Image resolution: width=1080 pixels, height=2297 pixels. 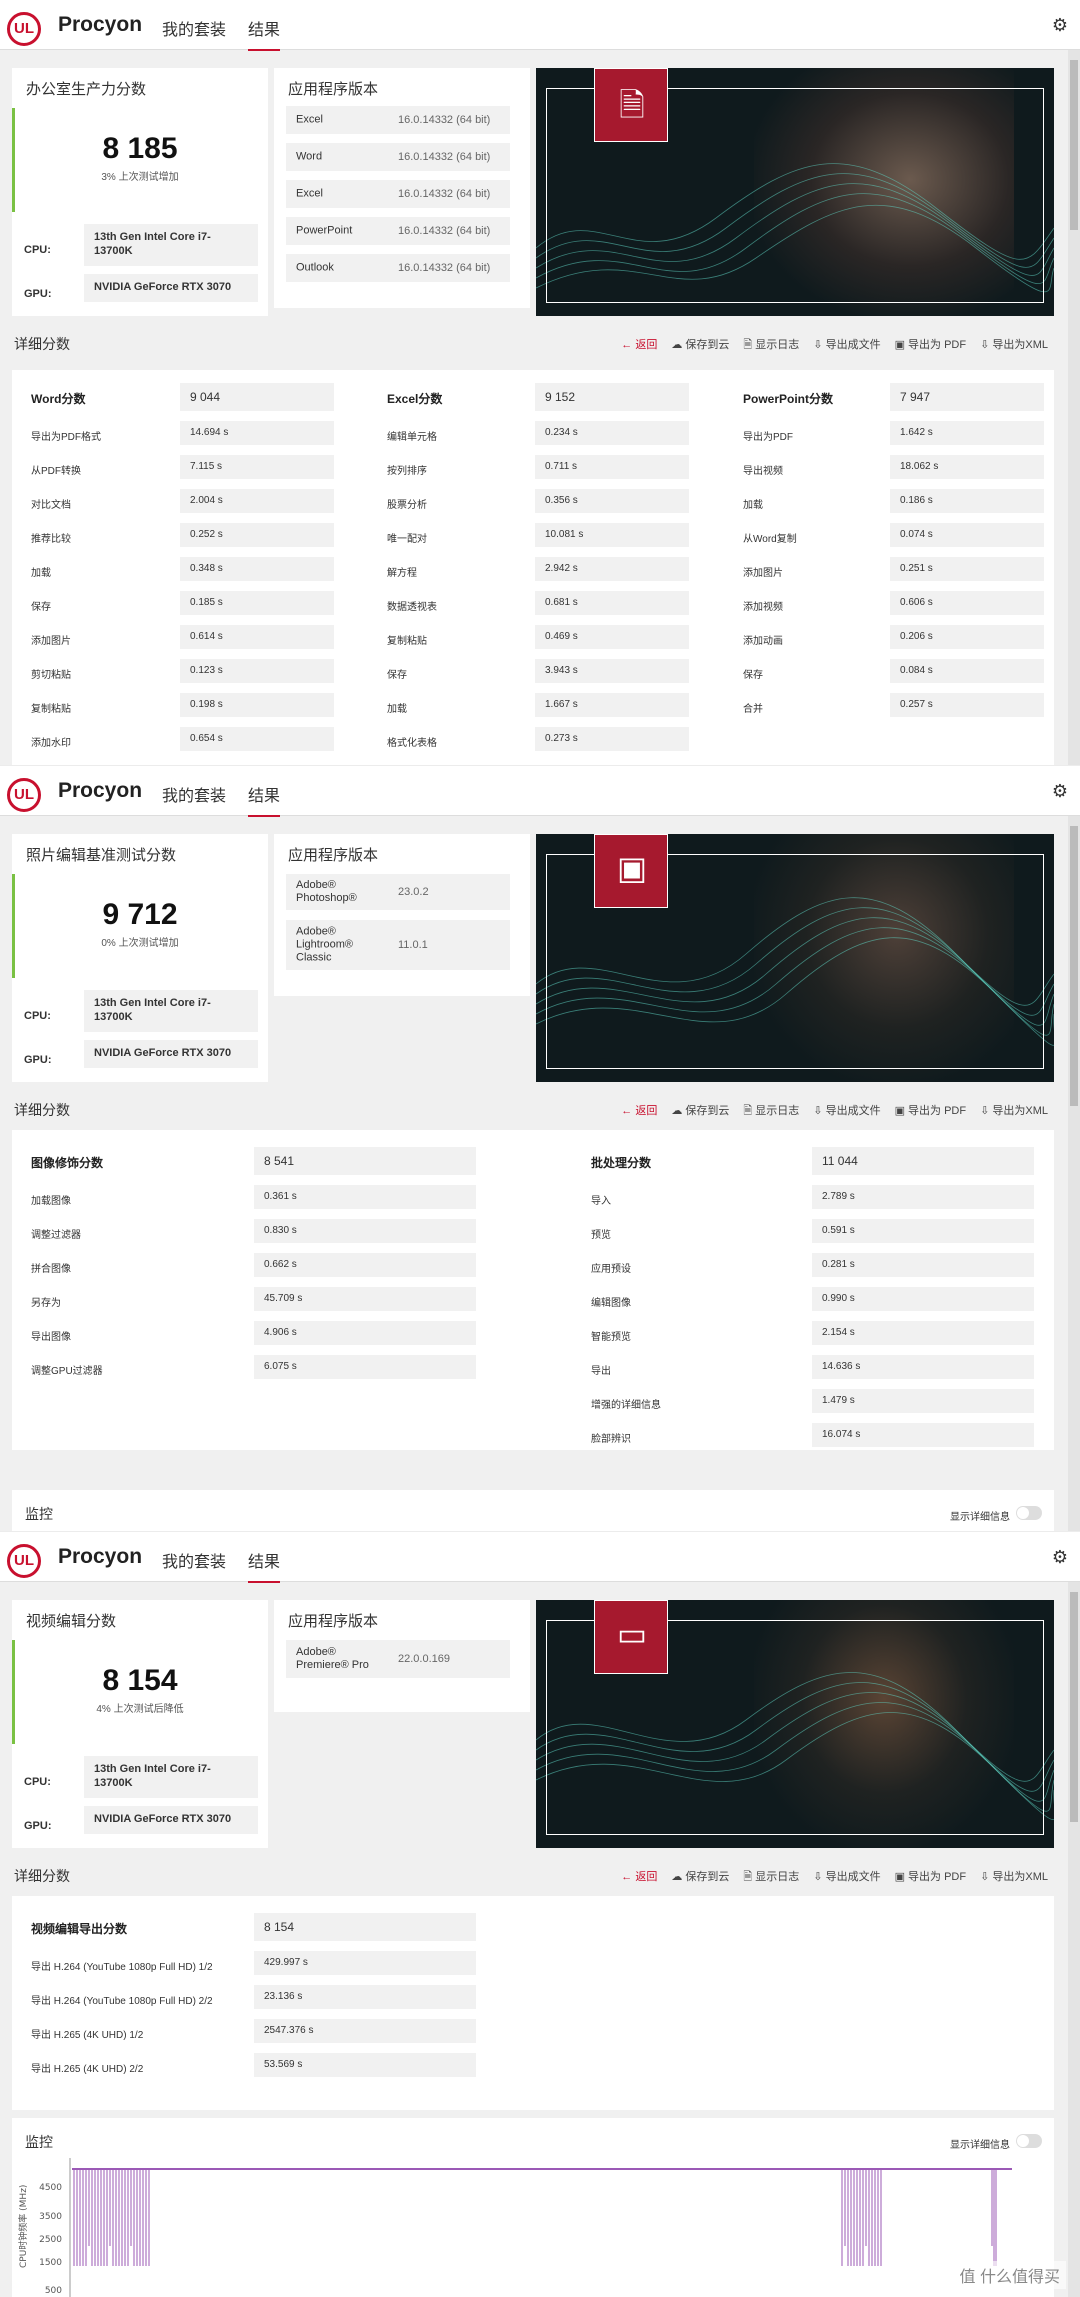 I want to click on score-title: 办公室生产力分数, so click(x=86, y=89).